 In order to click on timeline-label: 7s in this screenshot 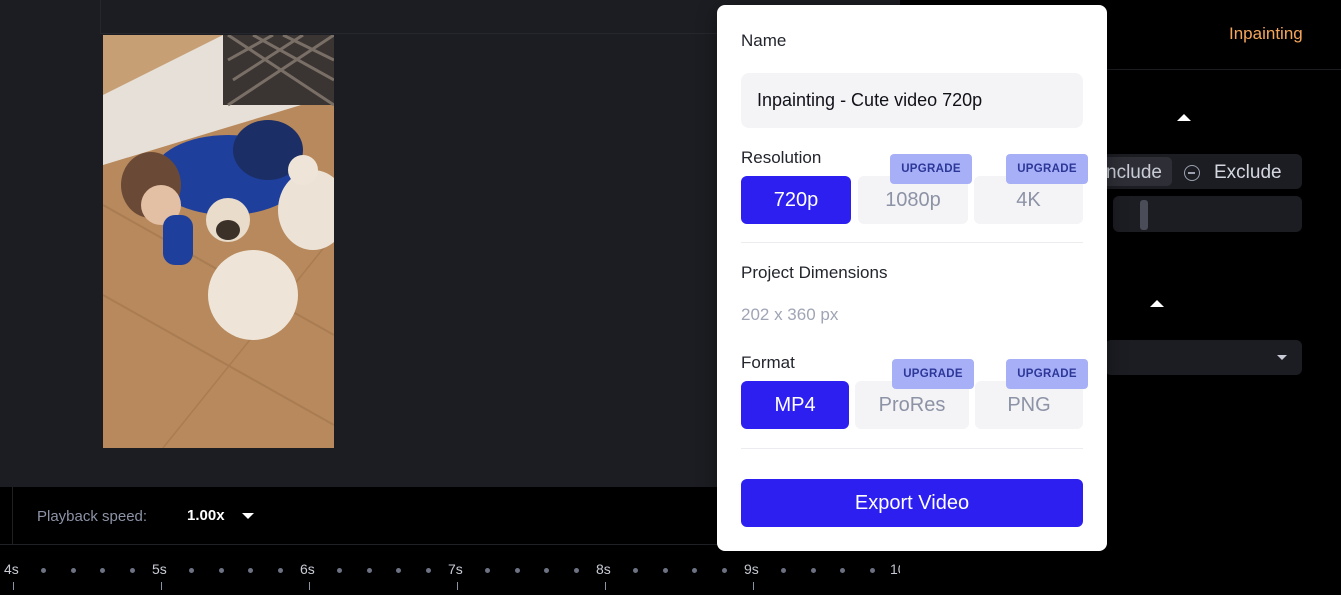, I will do `click(455, 569)`.